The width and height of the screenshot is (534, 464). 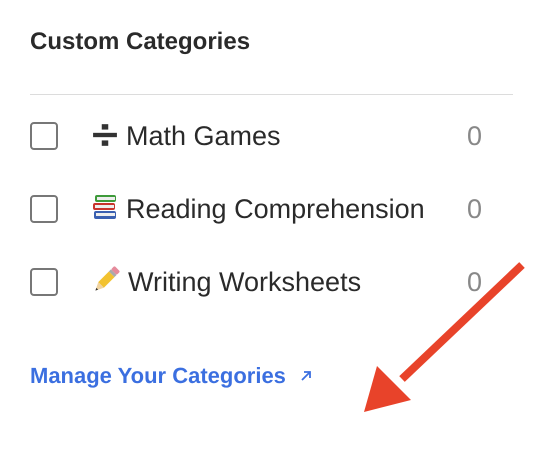 I want to click on category-name: Math Games, so click(x=203, y=136).